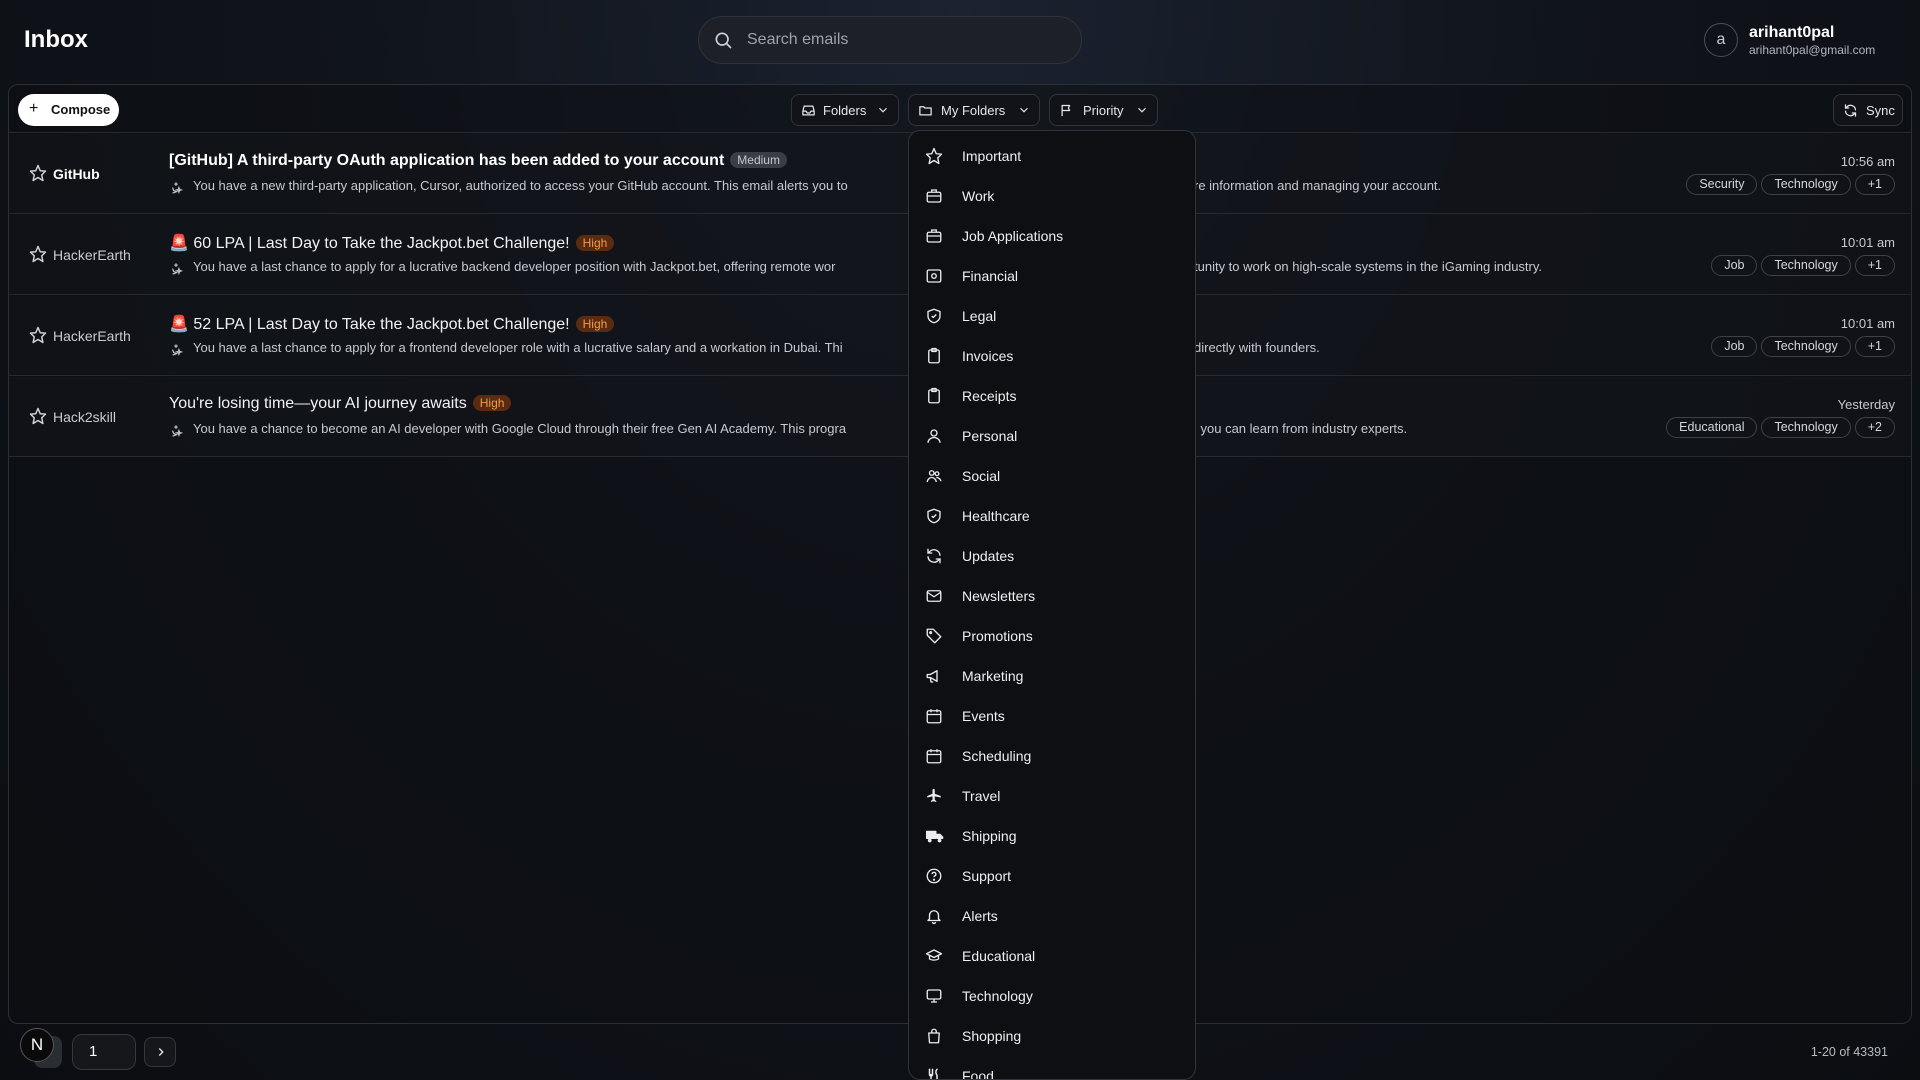 The height and width of the screenshot is (1080, 1920). I want to click on shield-check-icon, so click(934, 316).